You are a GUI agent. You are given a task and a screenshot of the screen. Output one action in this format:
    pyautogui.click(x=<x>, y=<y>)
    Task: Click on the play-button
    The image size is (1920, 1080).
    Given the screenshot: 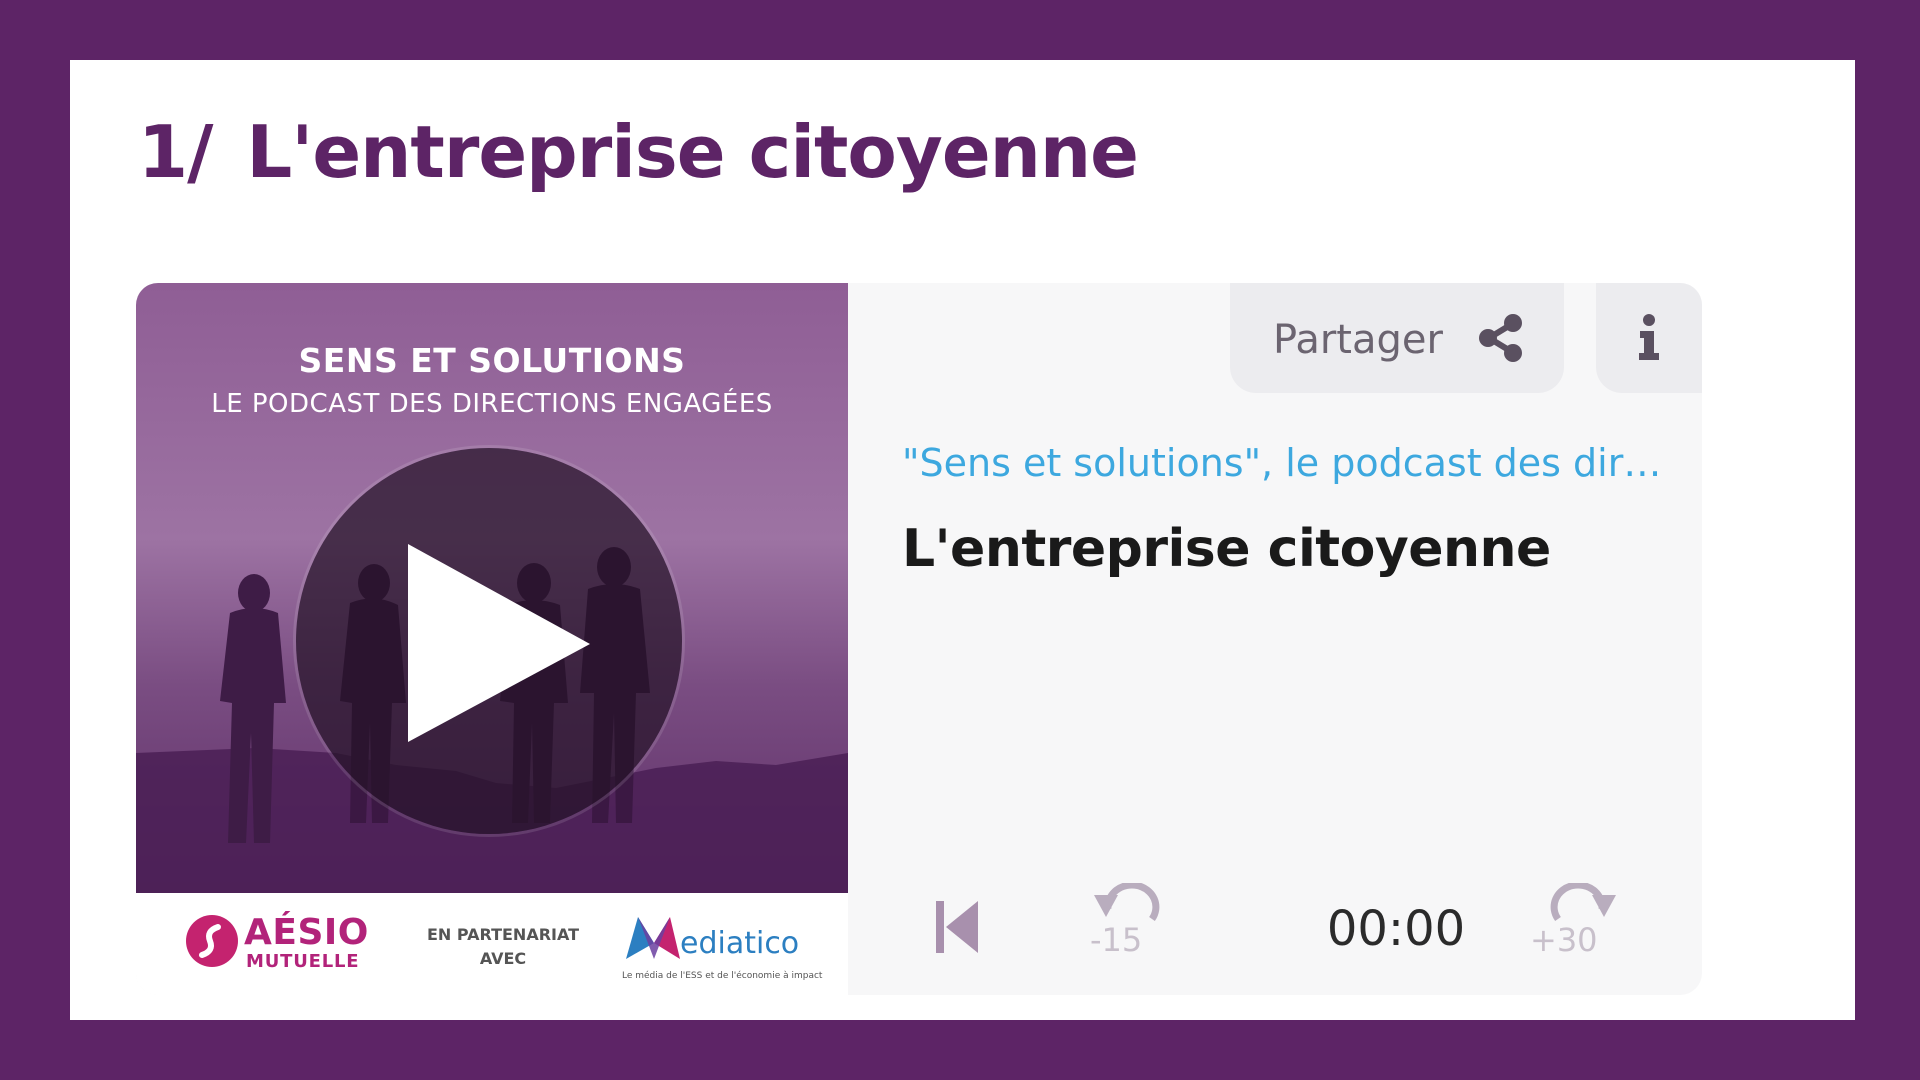 What is the action you would take?
    pyautogui.click(x=489, y=641)
    